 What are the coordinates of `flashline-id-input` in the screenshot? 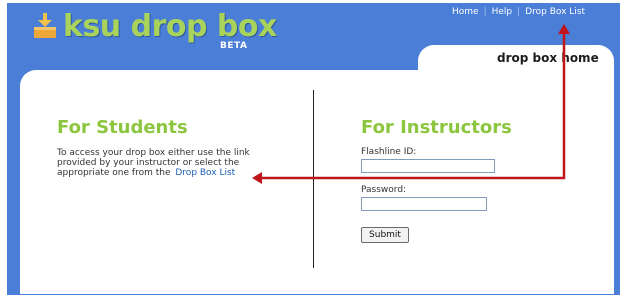 It's located at (428, 166).